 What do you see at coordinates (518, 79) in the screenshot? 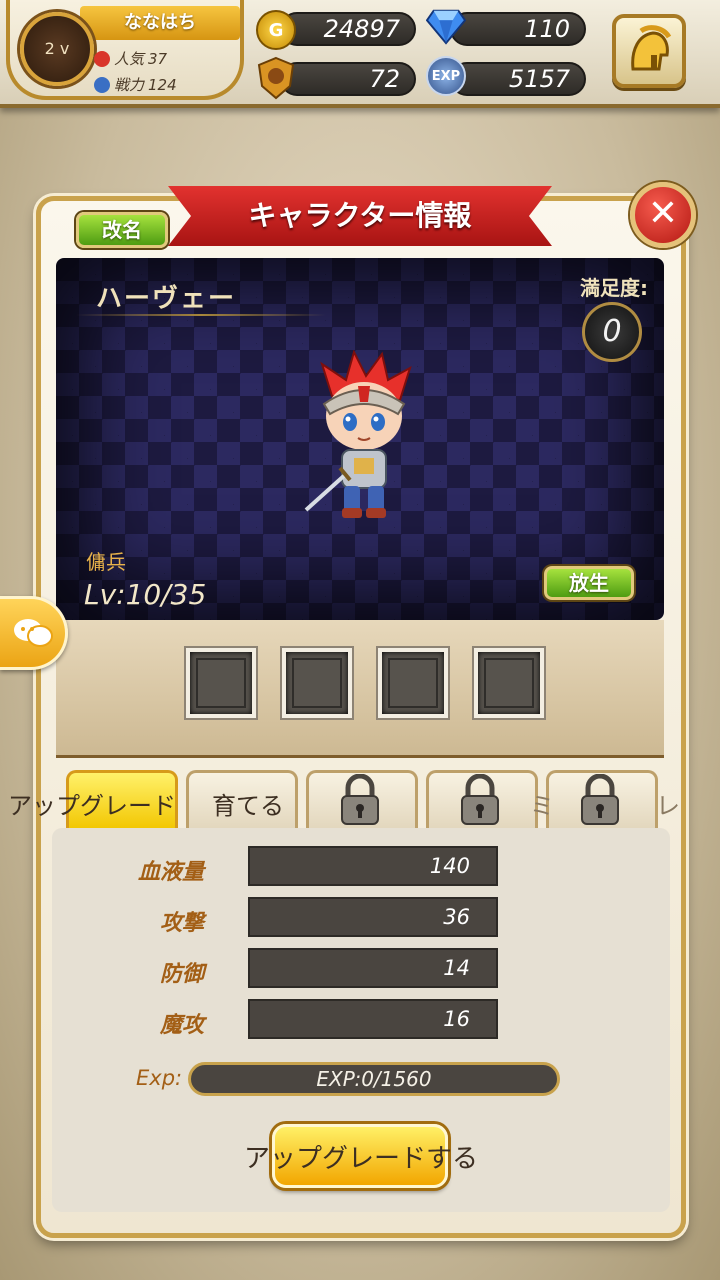
I see `exp-counter: 5157` at bounding box center [518, 79].